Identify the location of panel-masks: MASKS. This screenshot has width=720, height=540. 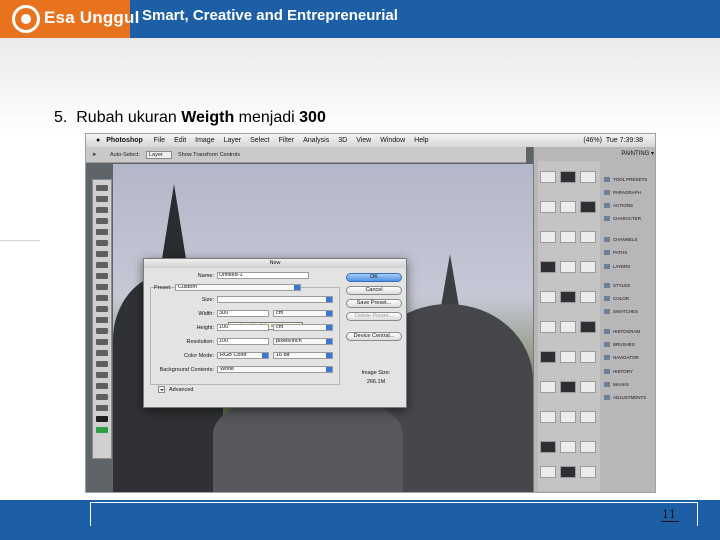
(616, 384).